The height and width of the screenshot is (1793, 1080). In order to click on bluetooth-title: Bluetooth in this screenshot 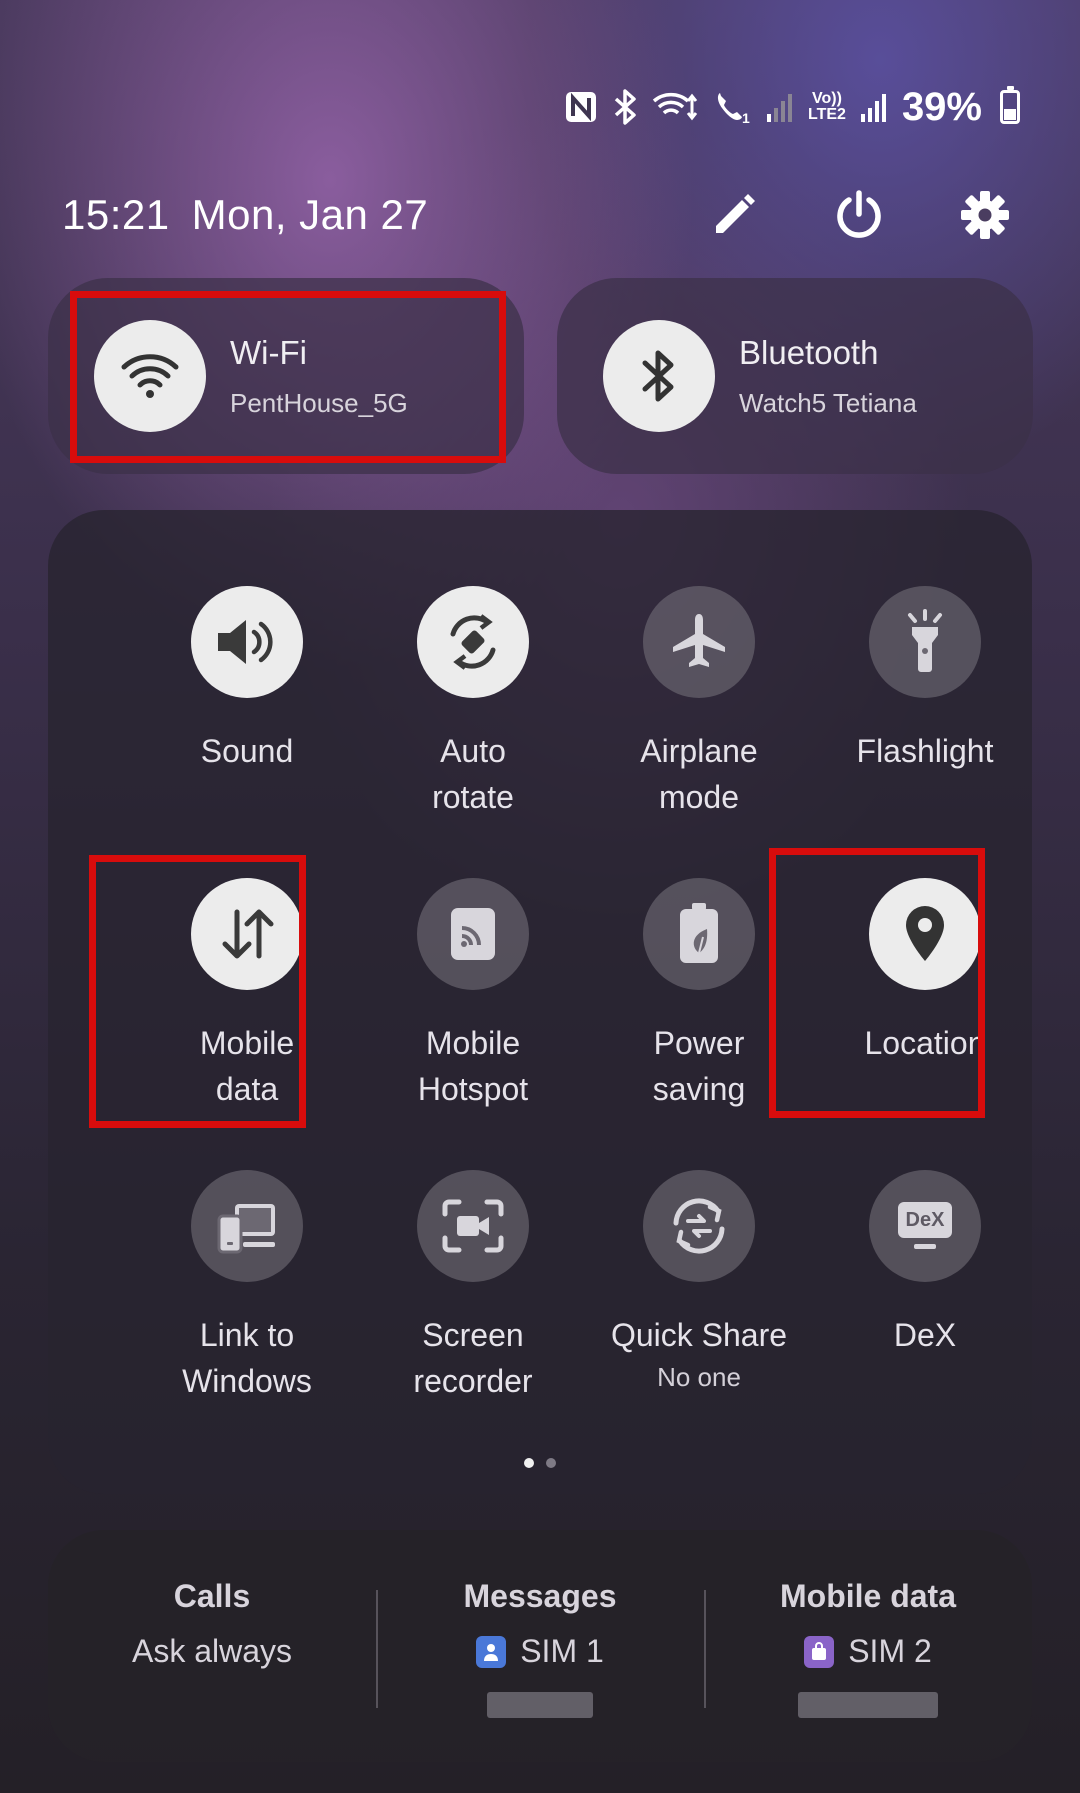, I will do `click(809, 352)`.